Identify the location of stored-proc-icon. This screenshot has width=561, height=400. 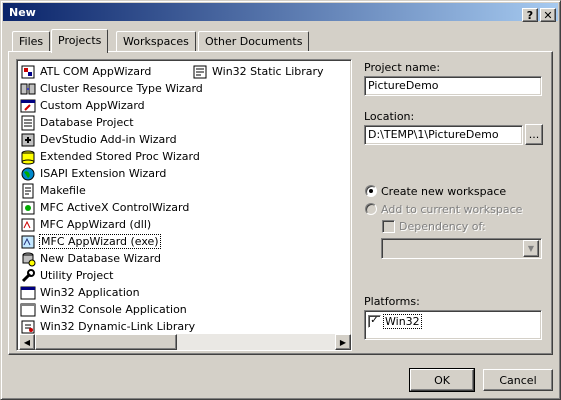
(28, 157).